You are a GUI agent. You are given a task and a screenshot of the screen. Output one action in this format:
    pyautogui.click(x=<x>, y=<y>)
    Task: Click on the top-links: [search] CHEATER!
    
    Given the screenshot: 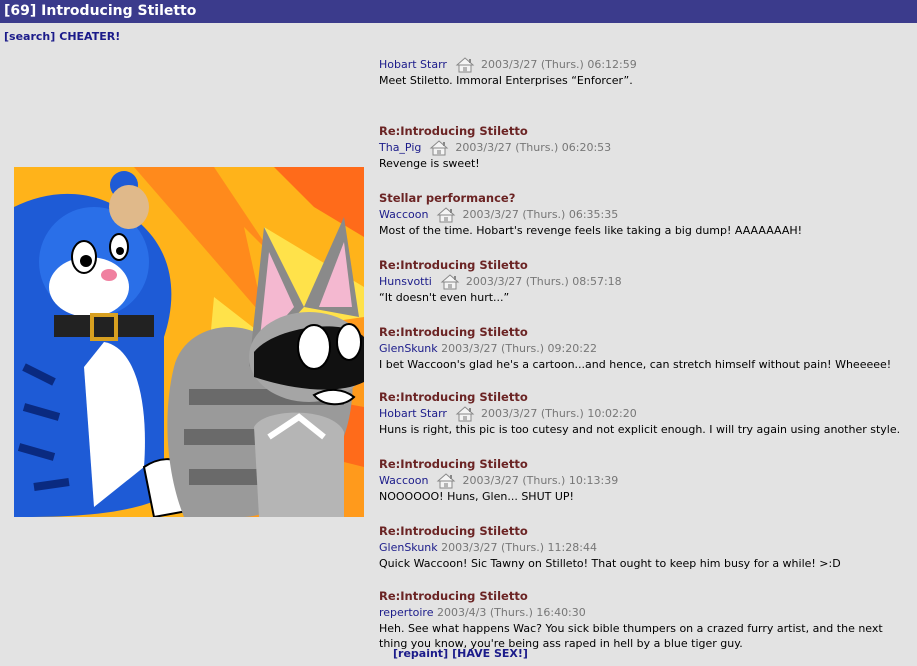 What is the action you would take?
    pyautogui.click(x=64, y=36)
    